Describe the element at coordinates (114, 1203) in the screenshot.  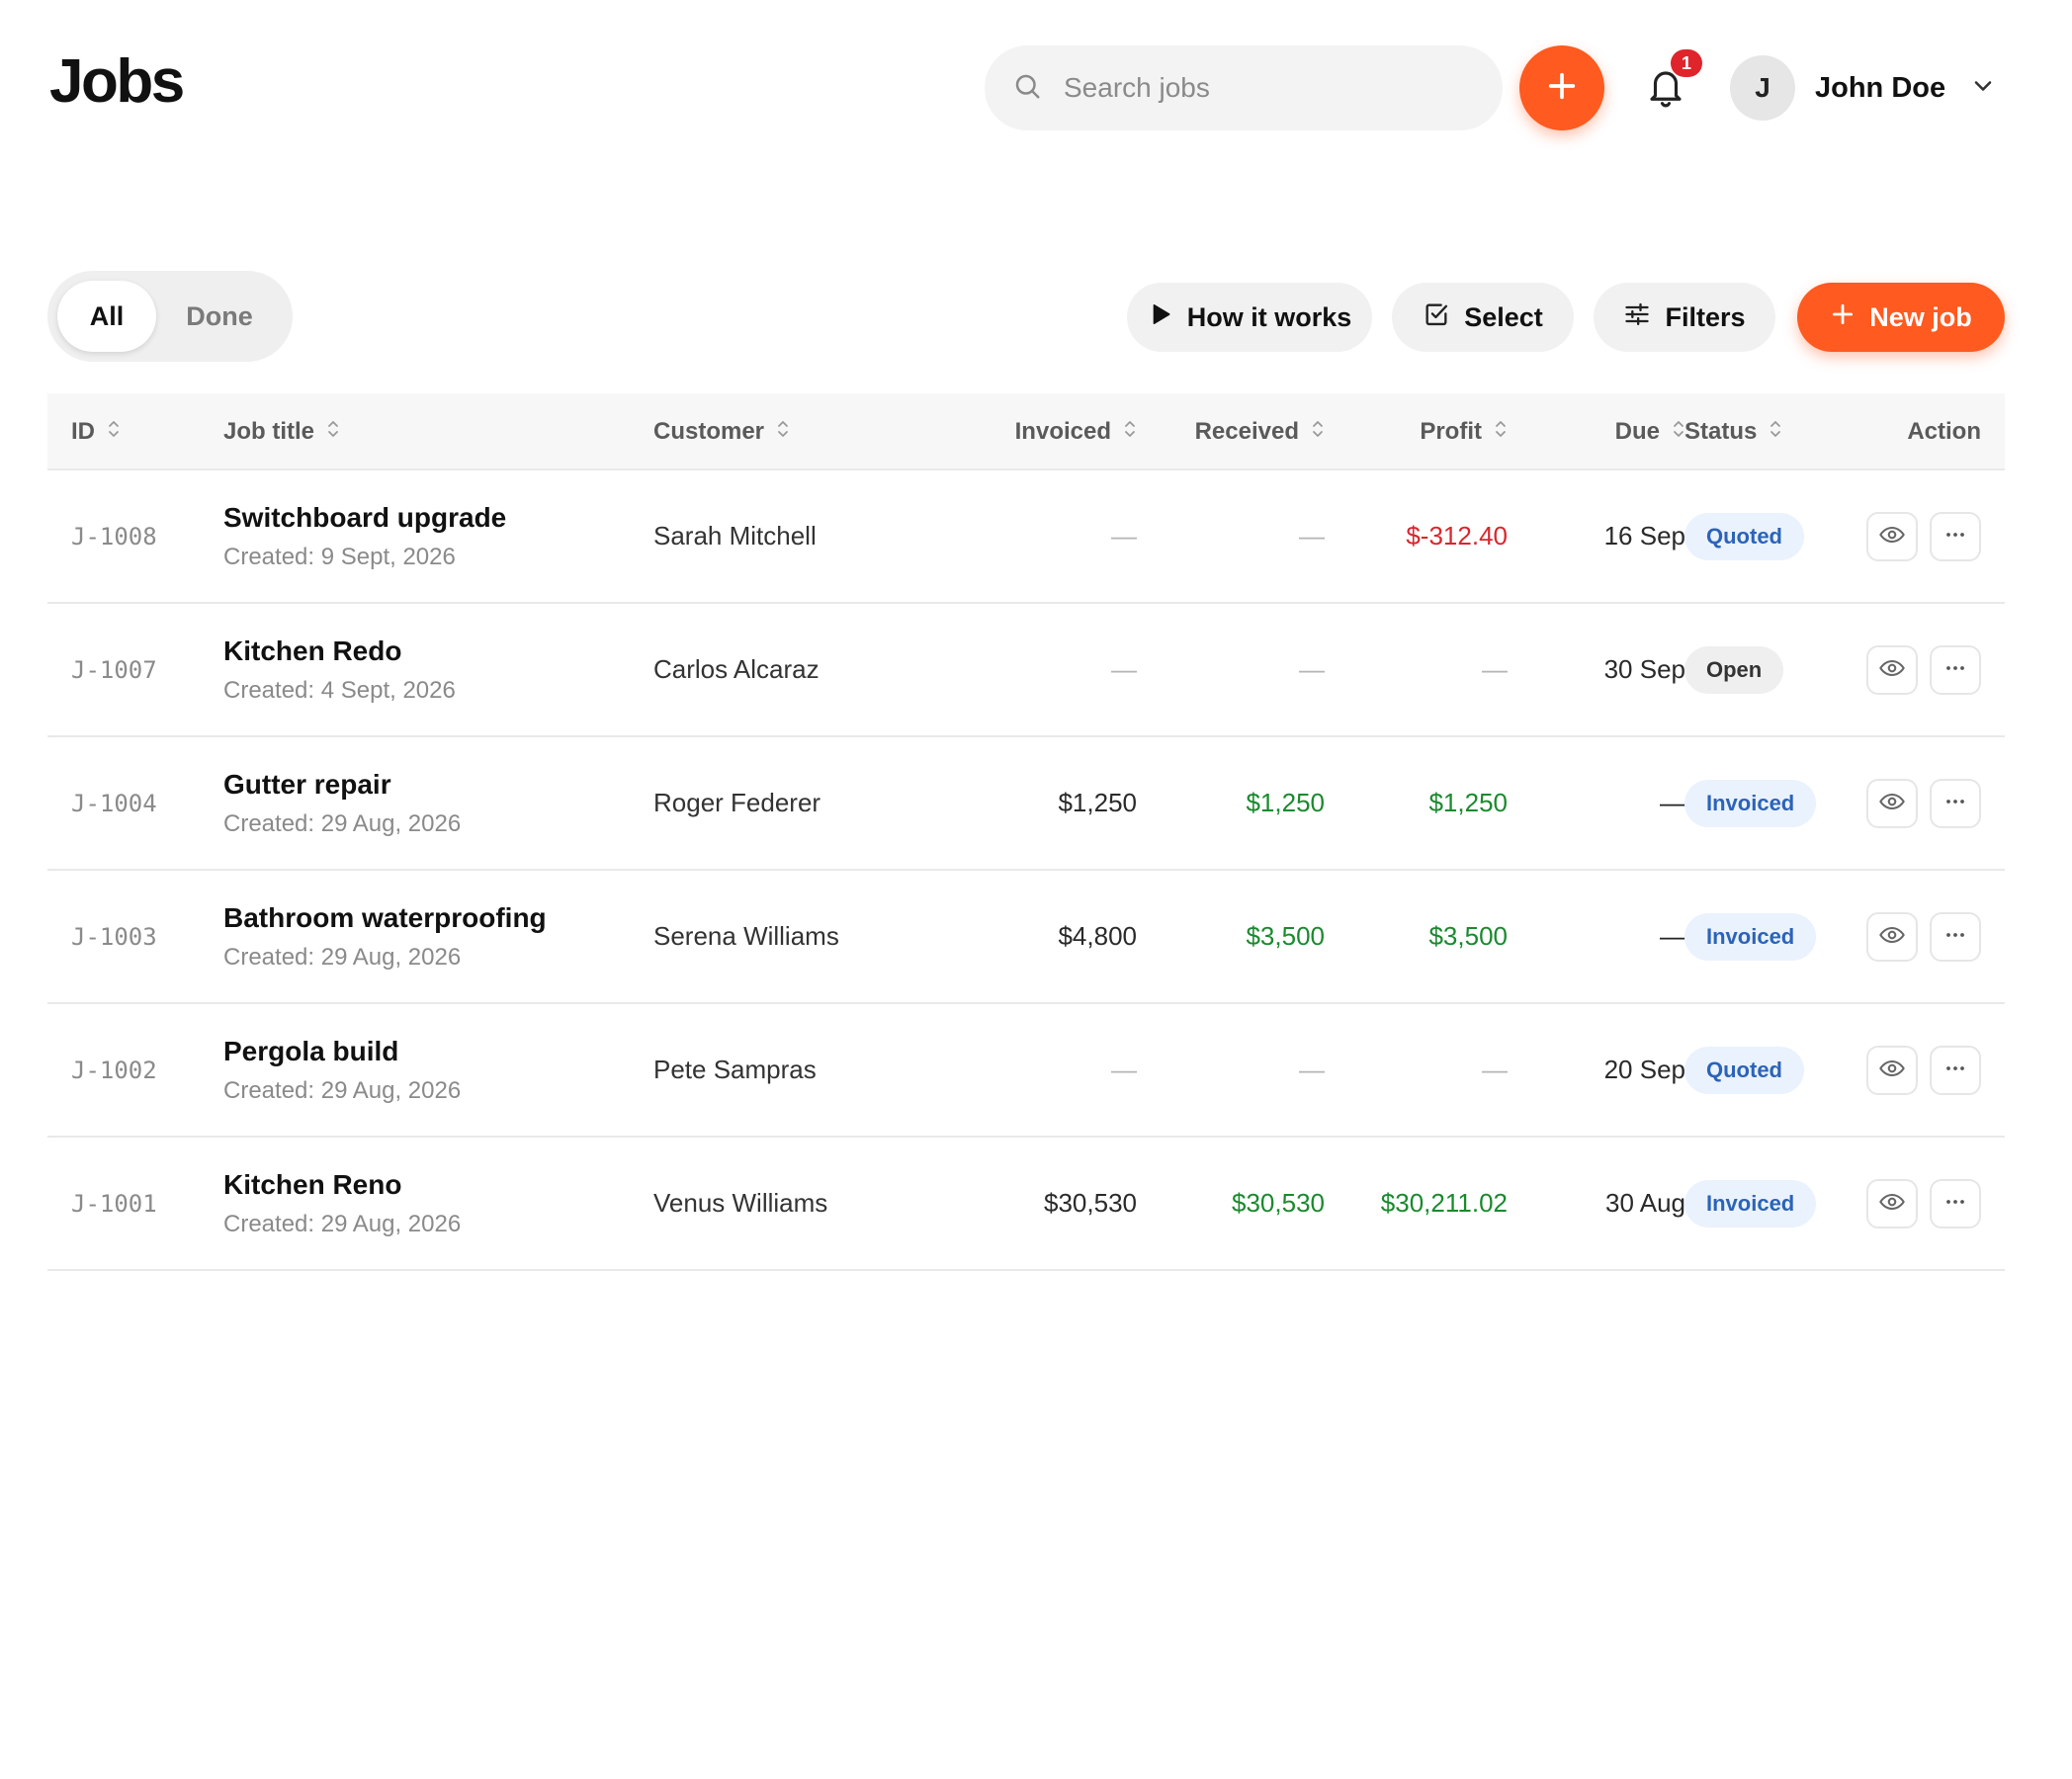
I see `job-id: J-1001` at that location.